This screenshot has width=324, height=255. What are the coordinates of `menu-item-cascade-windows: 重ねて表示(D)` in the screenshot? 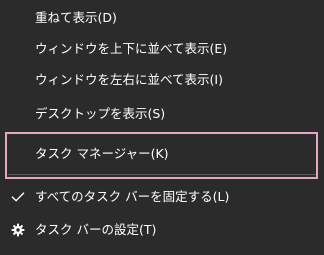 It's located at (162, 18).